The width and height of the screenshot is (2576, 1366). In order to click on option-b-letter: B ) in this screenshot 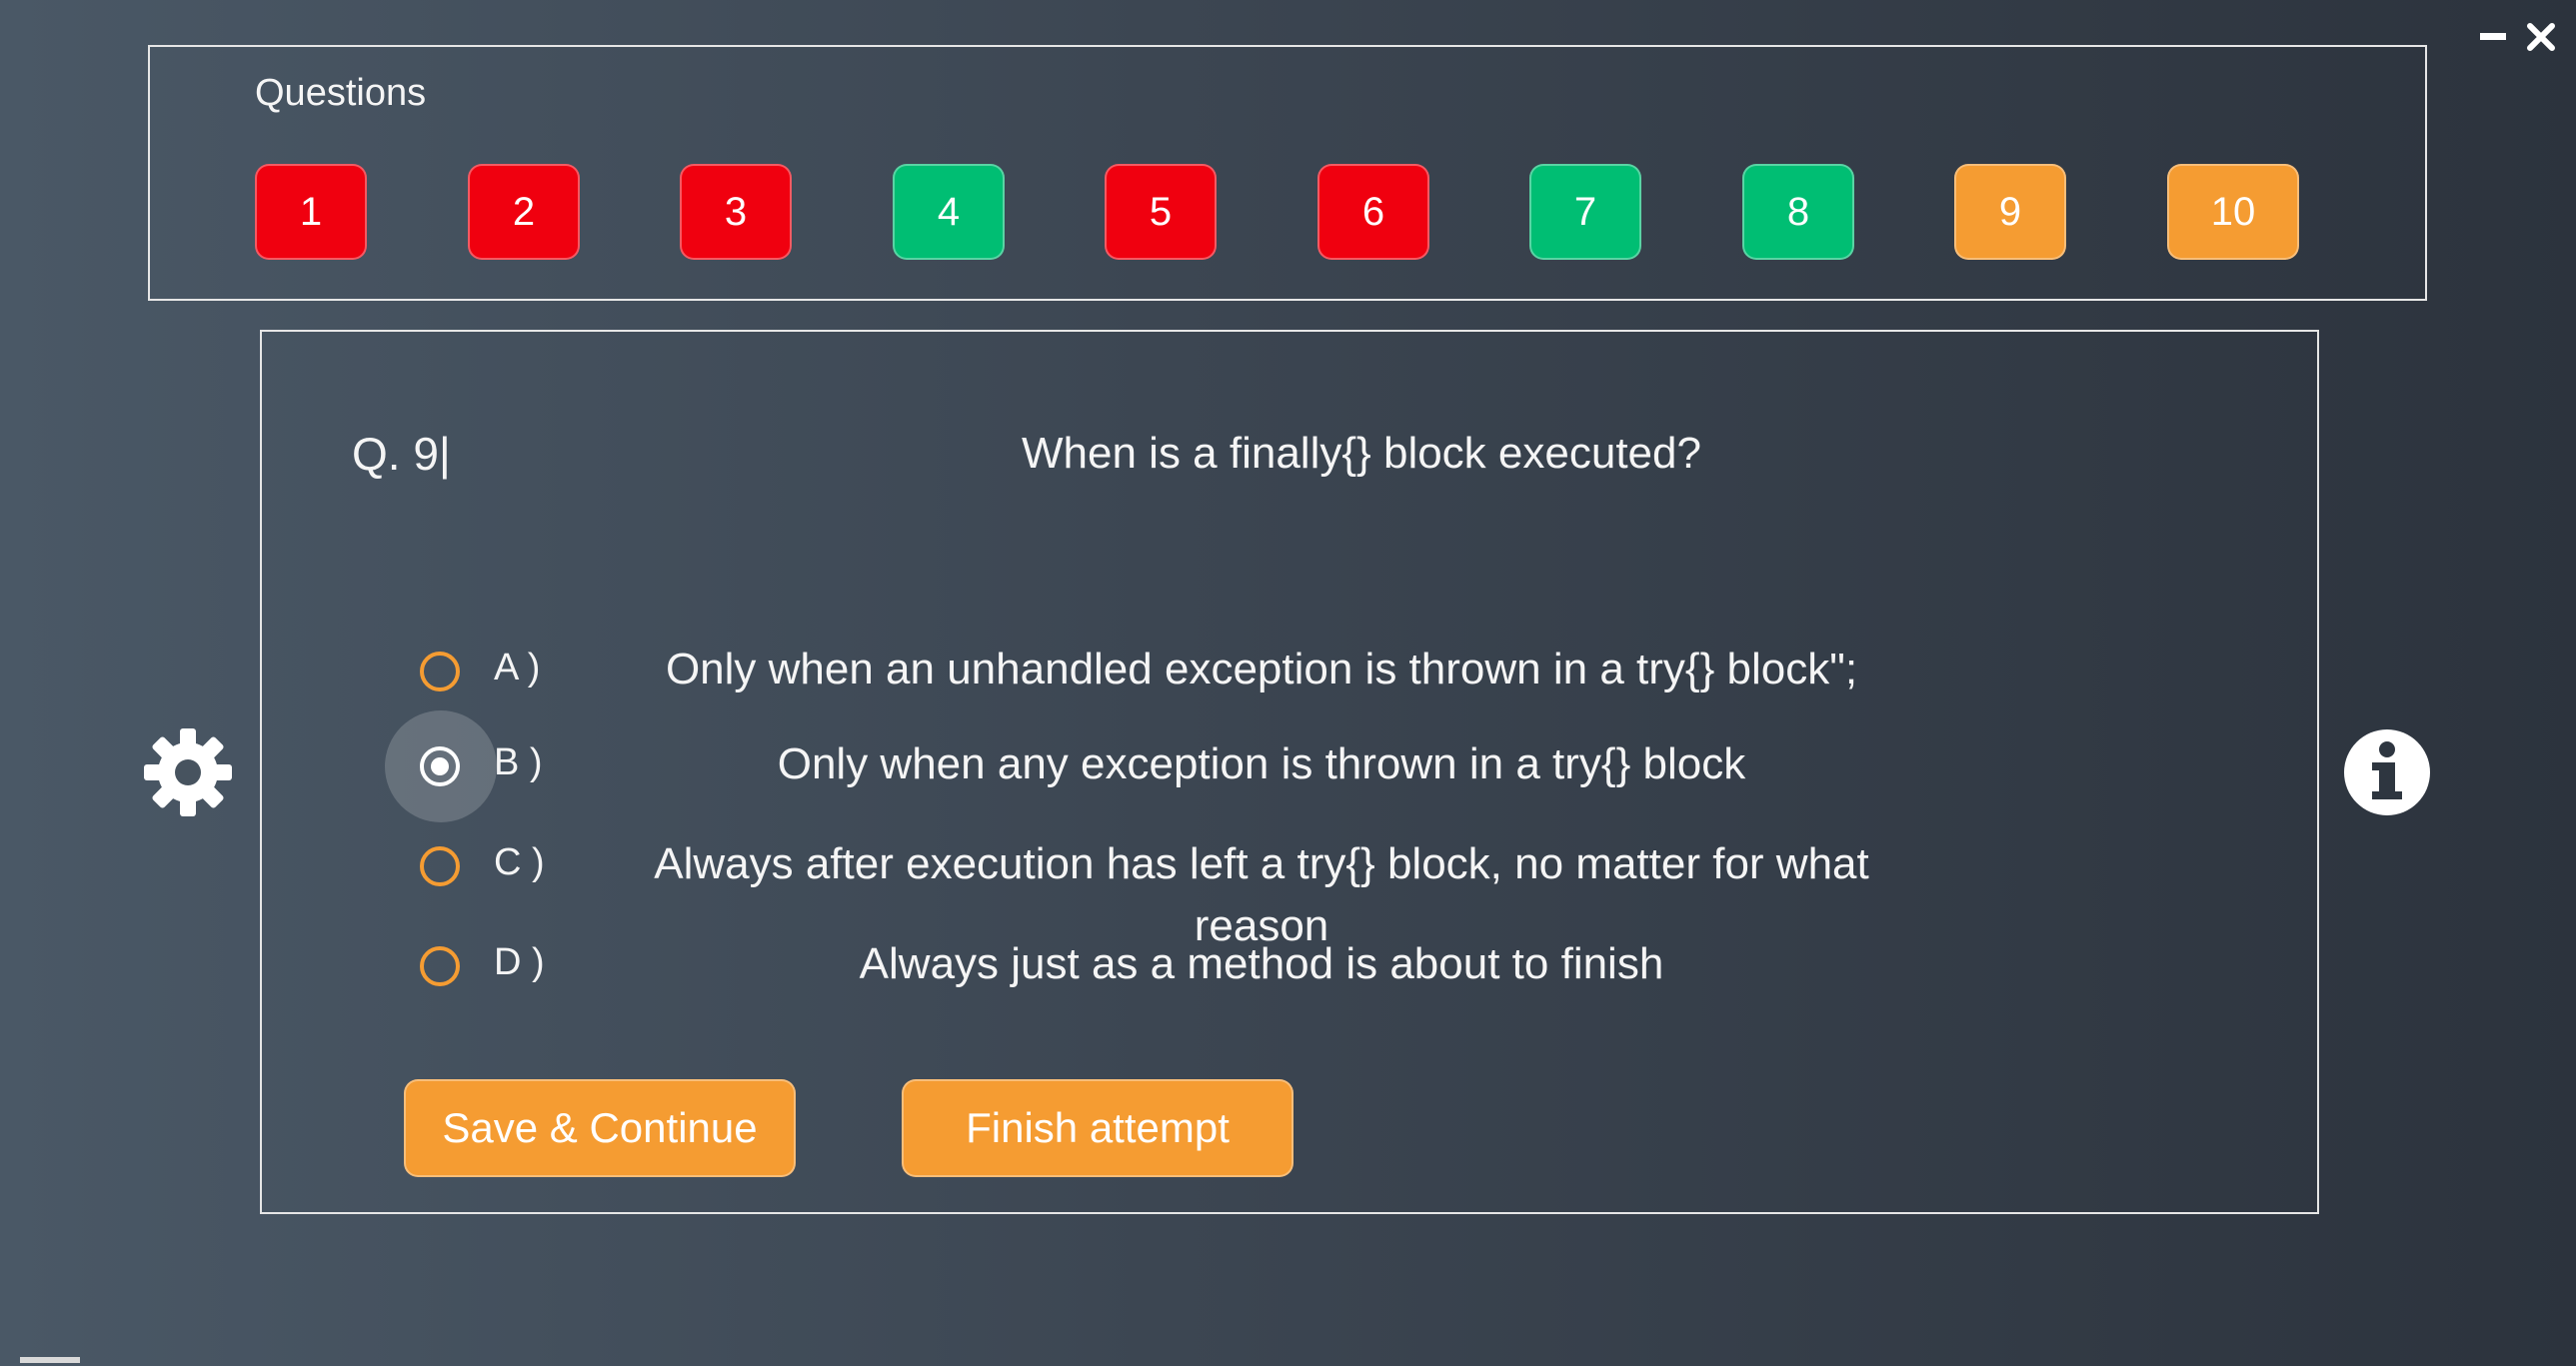, I will do `click(519, 762)`.